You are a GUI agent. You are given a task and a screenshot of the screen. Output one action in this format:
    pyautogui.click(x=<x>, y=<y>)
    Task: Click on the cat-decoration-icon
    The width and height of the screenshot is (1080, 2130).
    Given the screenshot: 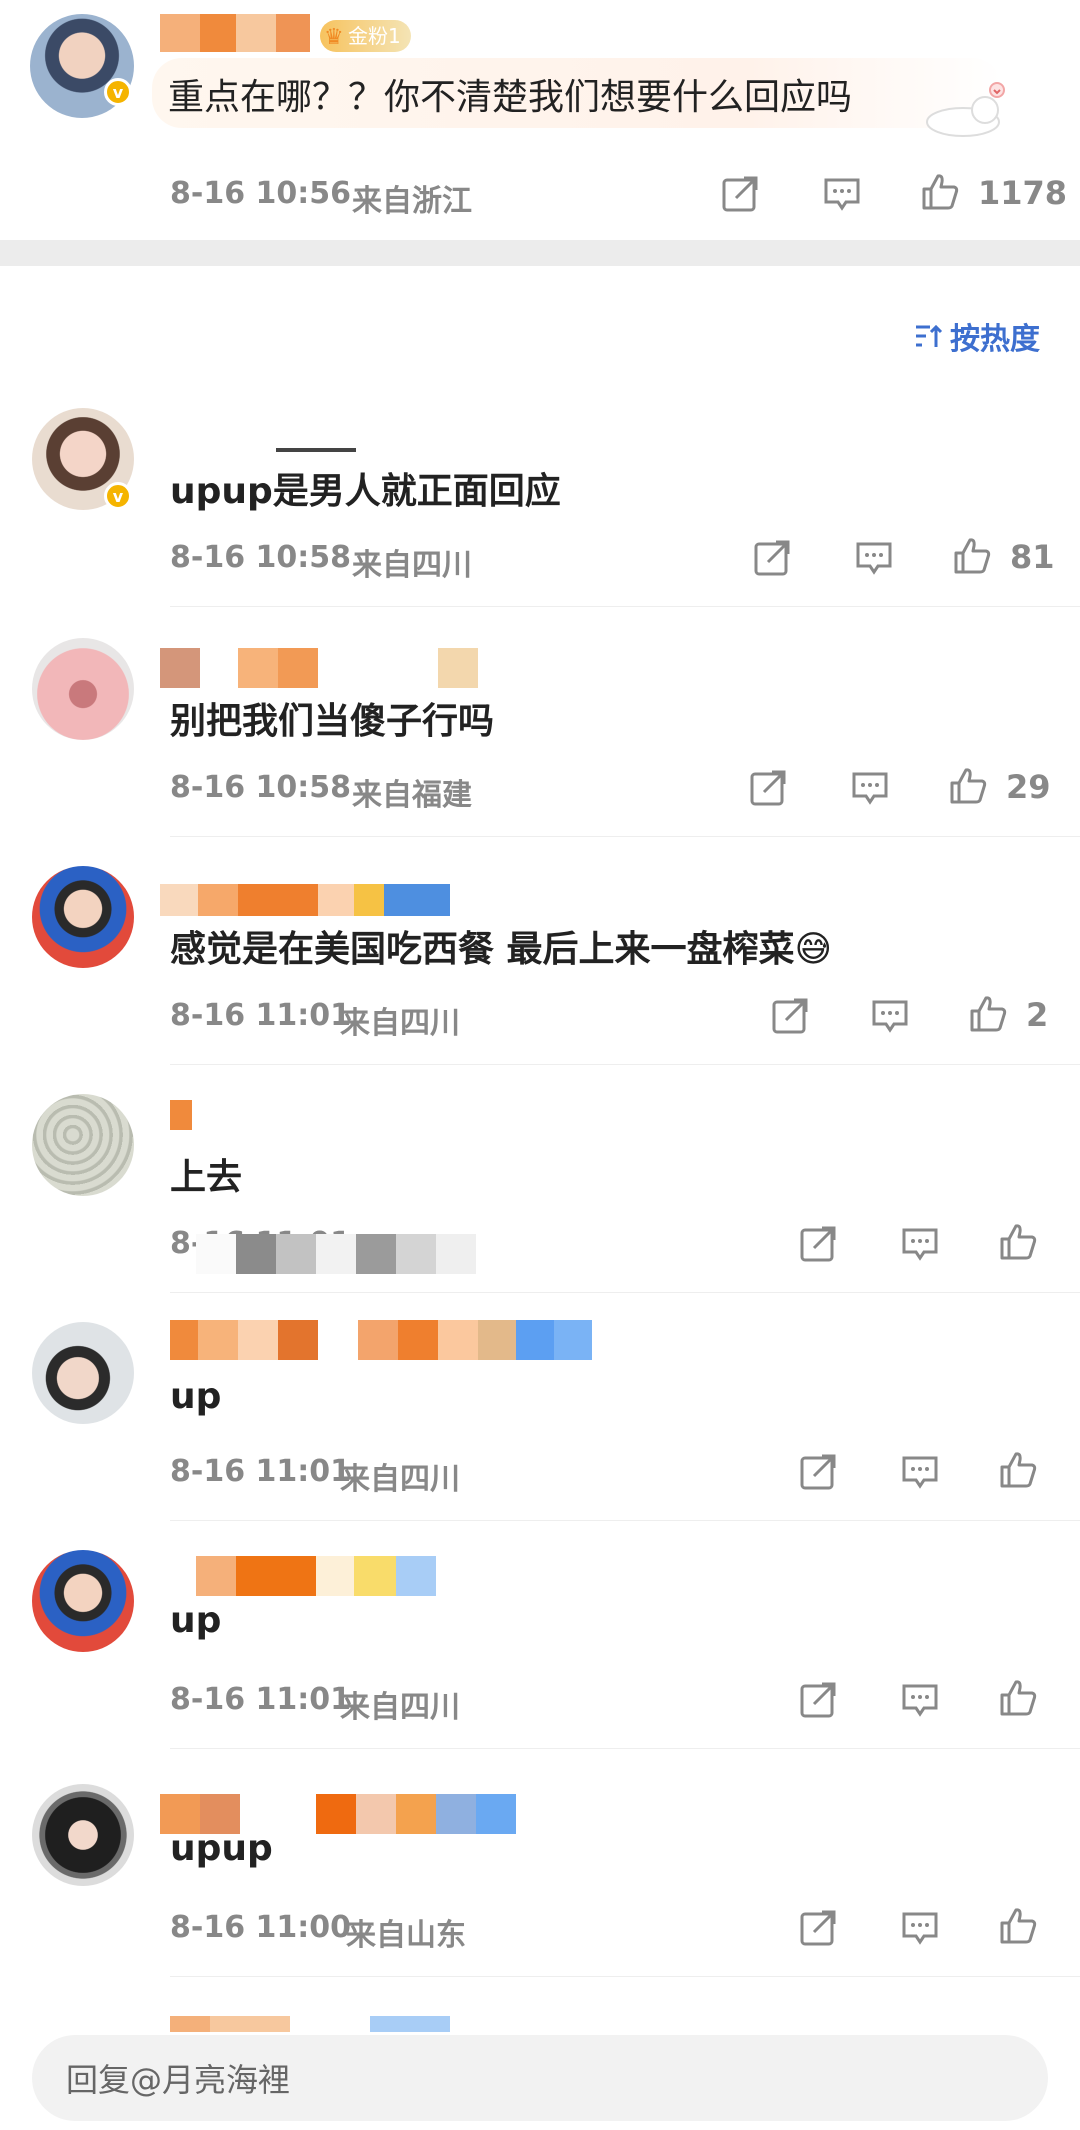 What is the action you would take?
    pyautogui.click(x=965, y=109)
    